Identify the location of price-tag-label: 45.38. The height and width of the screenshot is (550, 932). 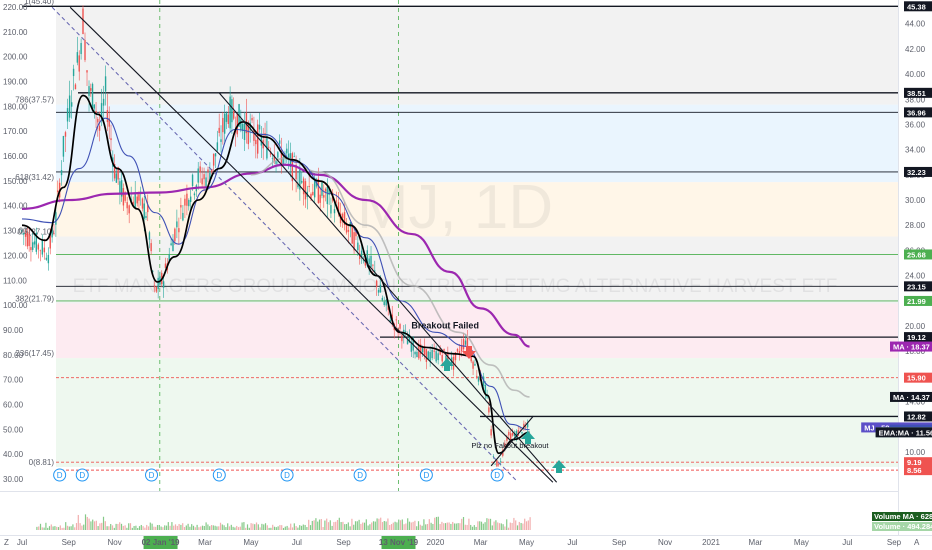
(916, 6).